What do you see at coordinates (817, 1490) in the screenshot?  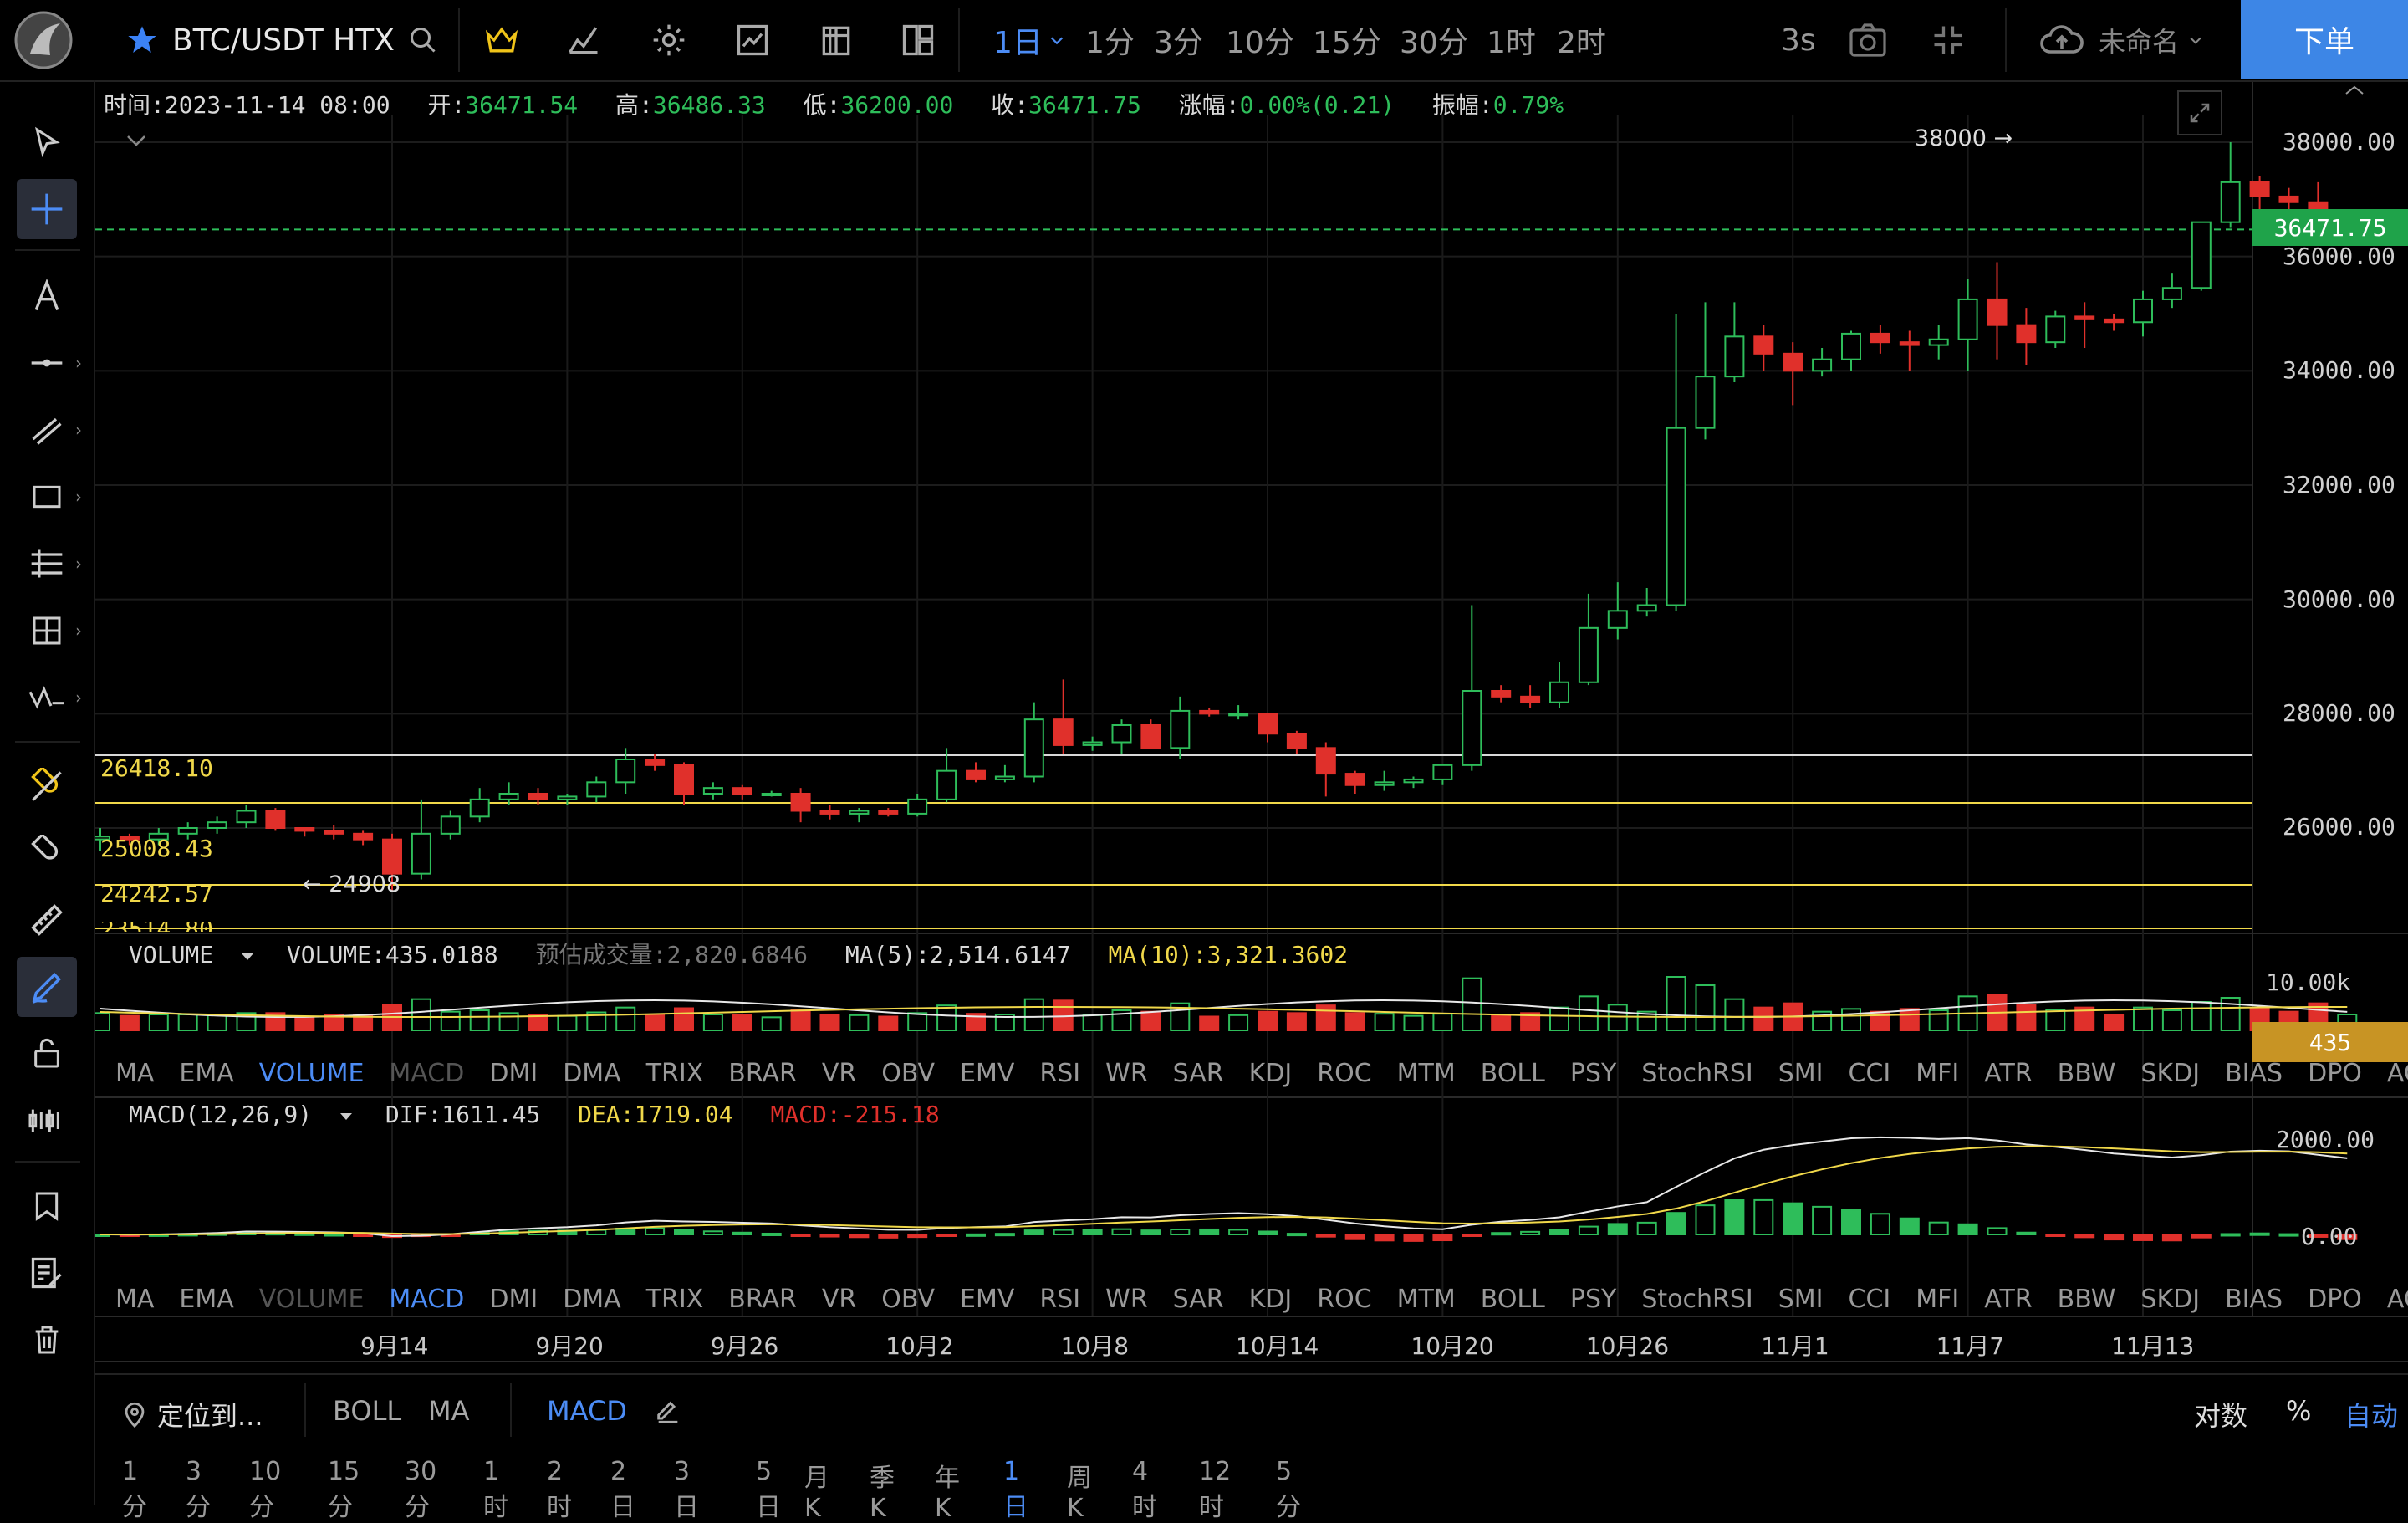 I see `bottom-interval-item: 月K` at bounding box center [817, 1490].